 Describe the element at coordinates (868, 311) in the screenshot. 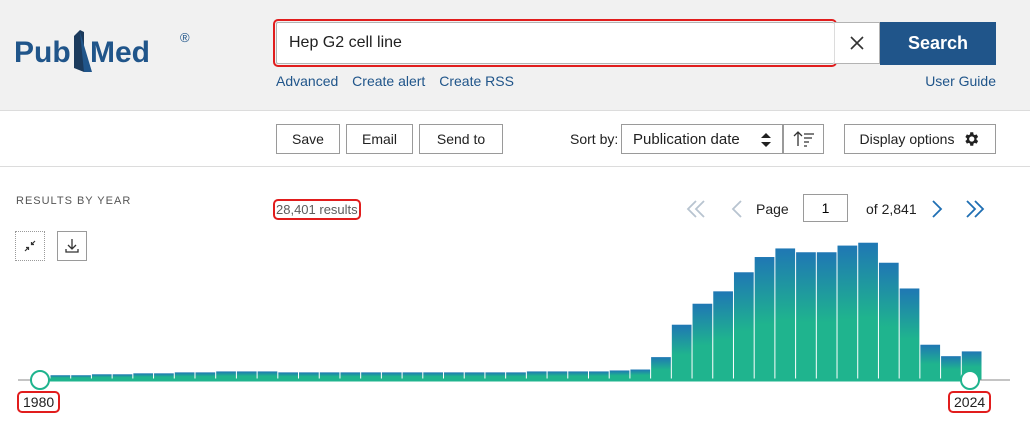

I see `histogram-bar-2019` at that location.